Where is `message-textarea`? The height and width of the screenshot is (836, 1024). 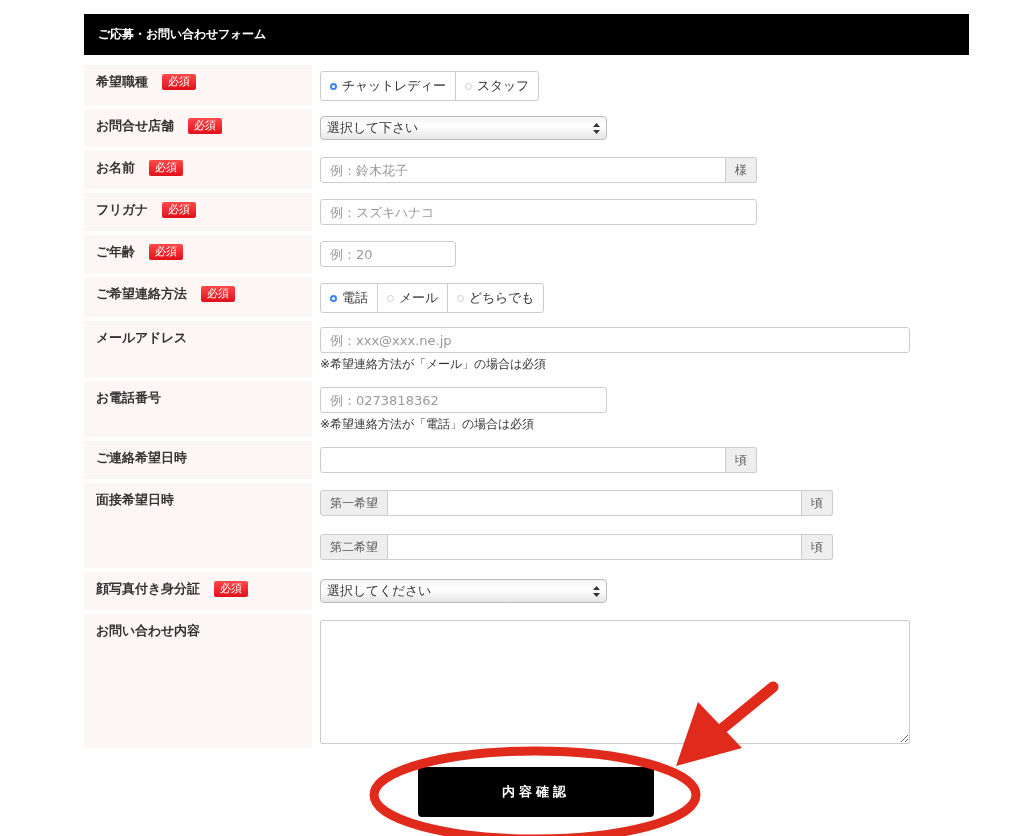
message-textarea is located at coordinates (615, 682).